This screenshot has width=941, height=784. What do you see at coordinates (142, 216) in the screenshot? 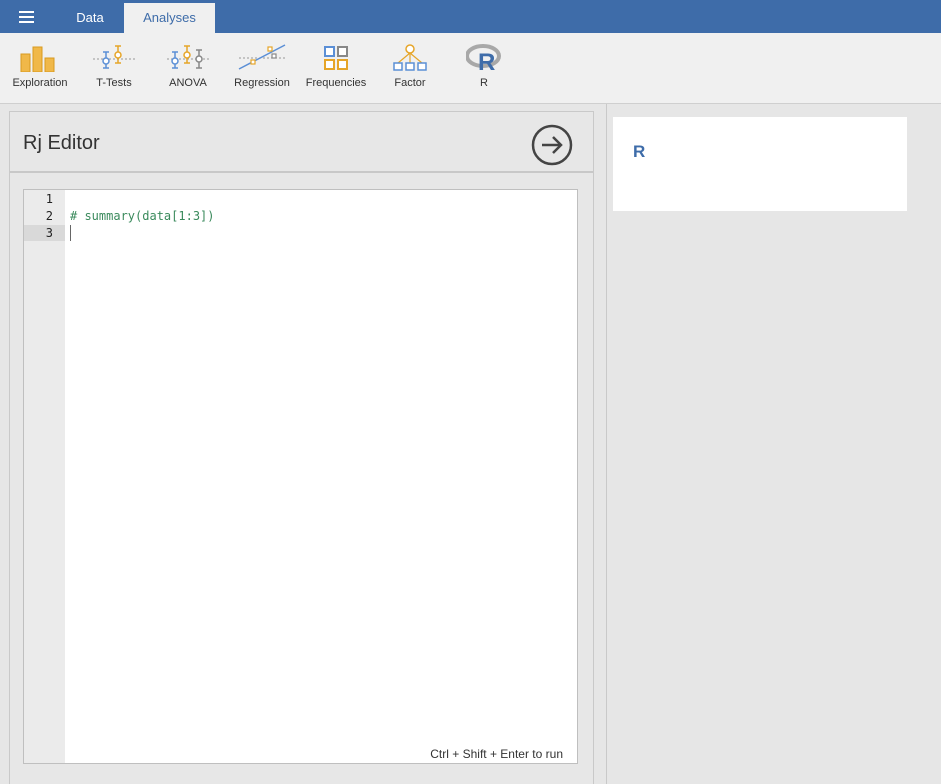
I see `code-line: # summary(data[1:3])` at bounding box center [142, 216].